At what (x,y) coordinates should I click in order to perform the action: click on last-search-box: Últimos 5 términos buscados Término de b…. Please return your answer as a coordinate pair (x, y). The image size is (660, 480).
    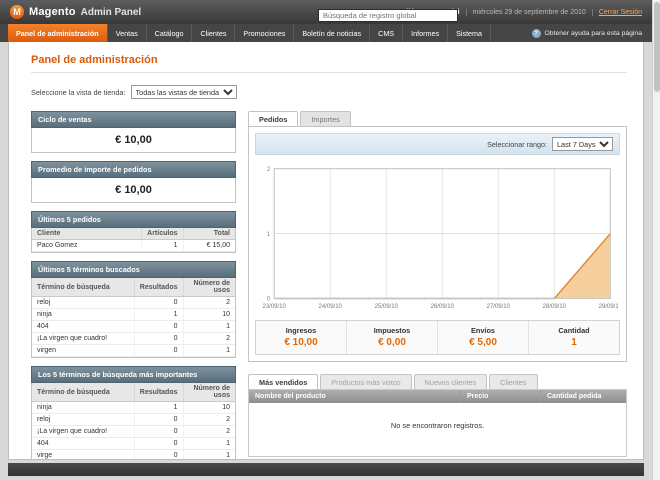
    Looking at the image, I should click on (133, 309).